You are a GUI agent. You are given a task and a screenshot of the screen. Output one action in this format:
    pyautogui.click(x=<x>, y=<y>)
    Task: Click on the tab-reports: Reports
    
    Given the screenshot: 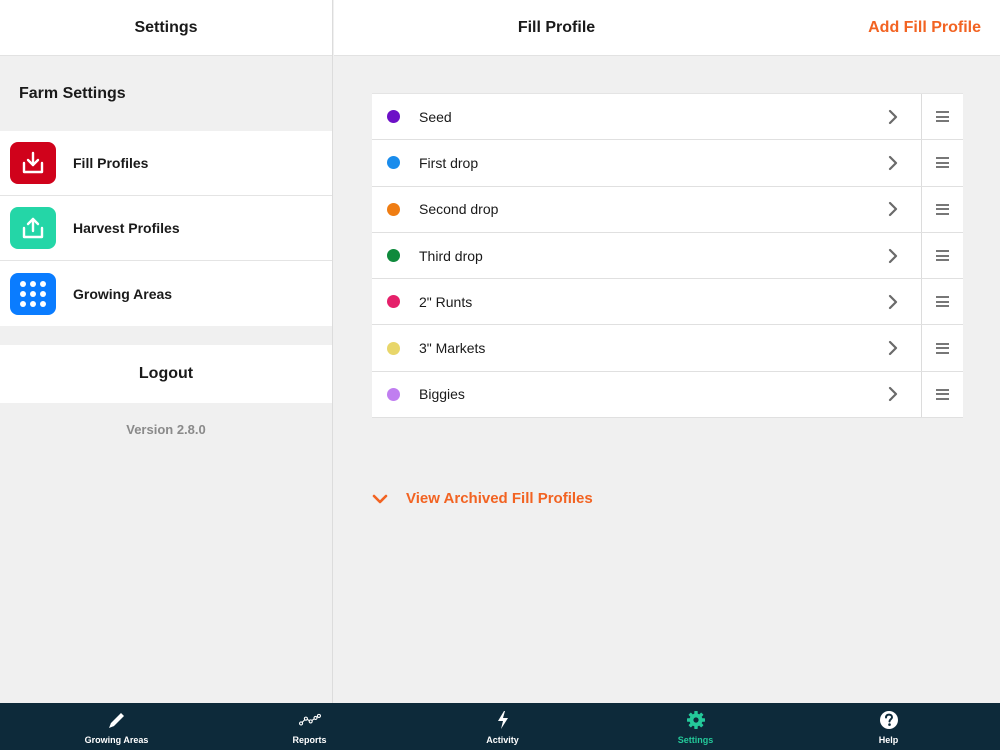 What is the action you would take?
    pyautogui.click(x=309, y=726)
    